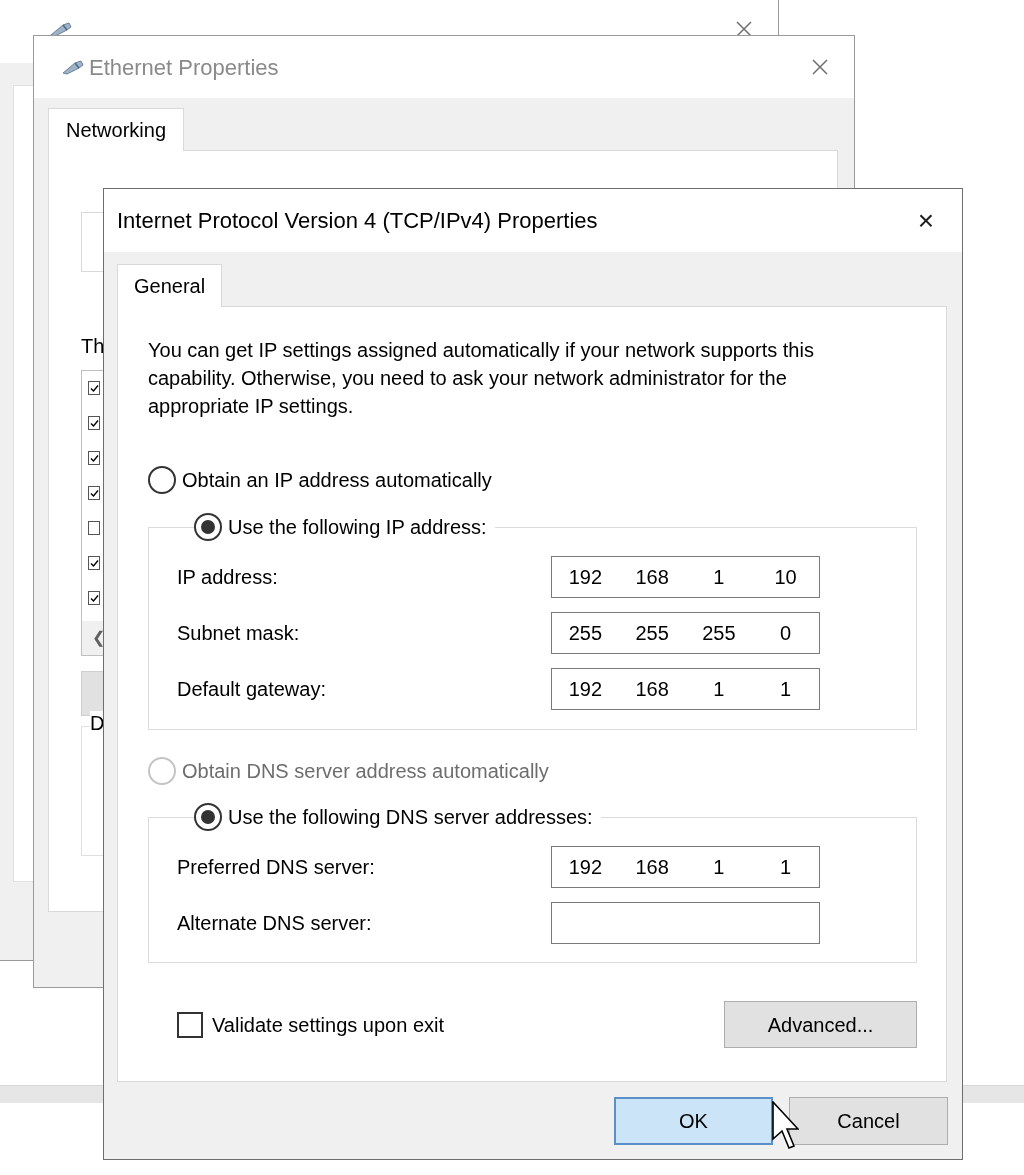 The width and height of the screenshot is (1024, 1175). Describe the element at coordinates (93, 346) in the screenshot. I see `list-label: Th` at that location.